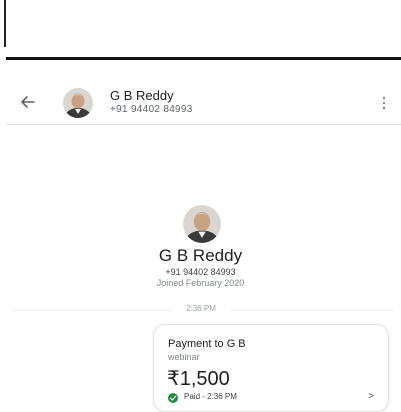 The width and height of the screenshot is (401, 412). I want to click on app-bar: G B Reddy +91 94402 84993, so click(202, 103).